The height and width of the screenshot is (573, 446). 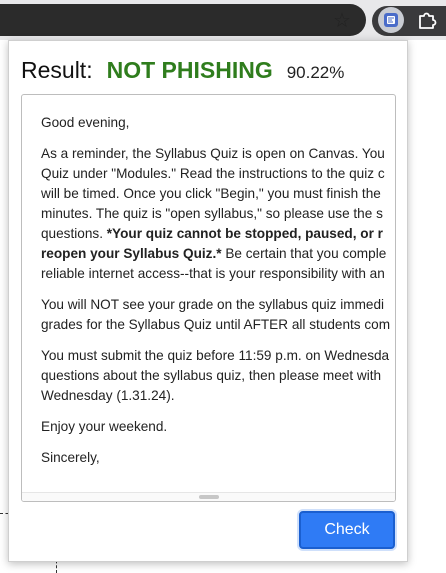 What do you see at coordinates (218, 427) in the screenshot?
I see `email-paragraph: Enjoy your weekend.` at bounding box center [218, 427].